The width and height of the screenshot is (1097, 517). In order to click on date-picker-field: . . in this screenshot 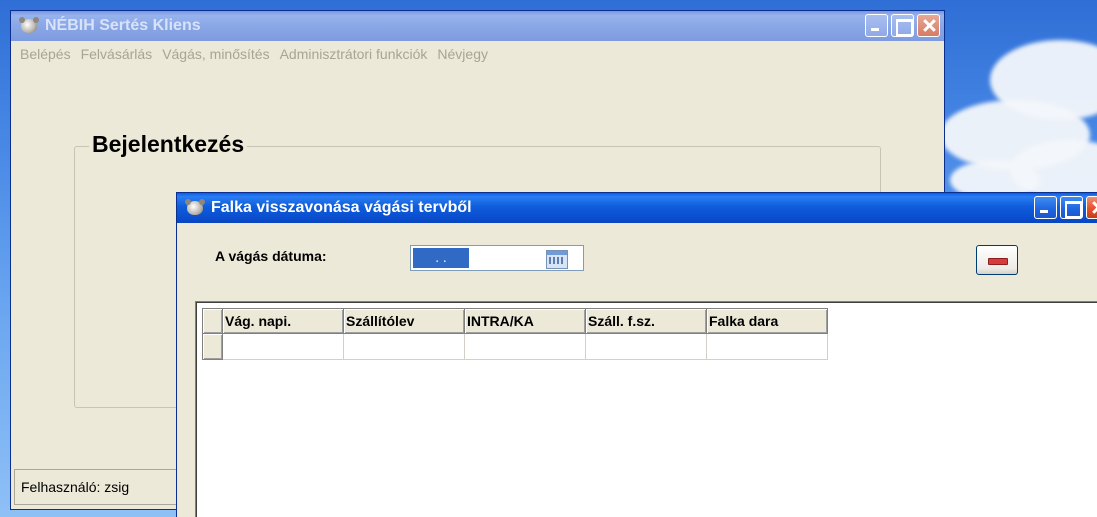, I will do `click(497, 258)`.